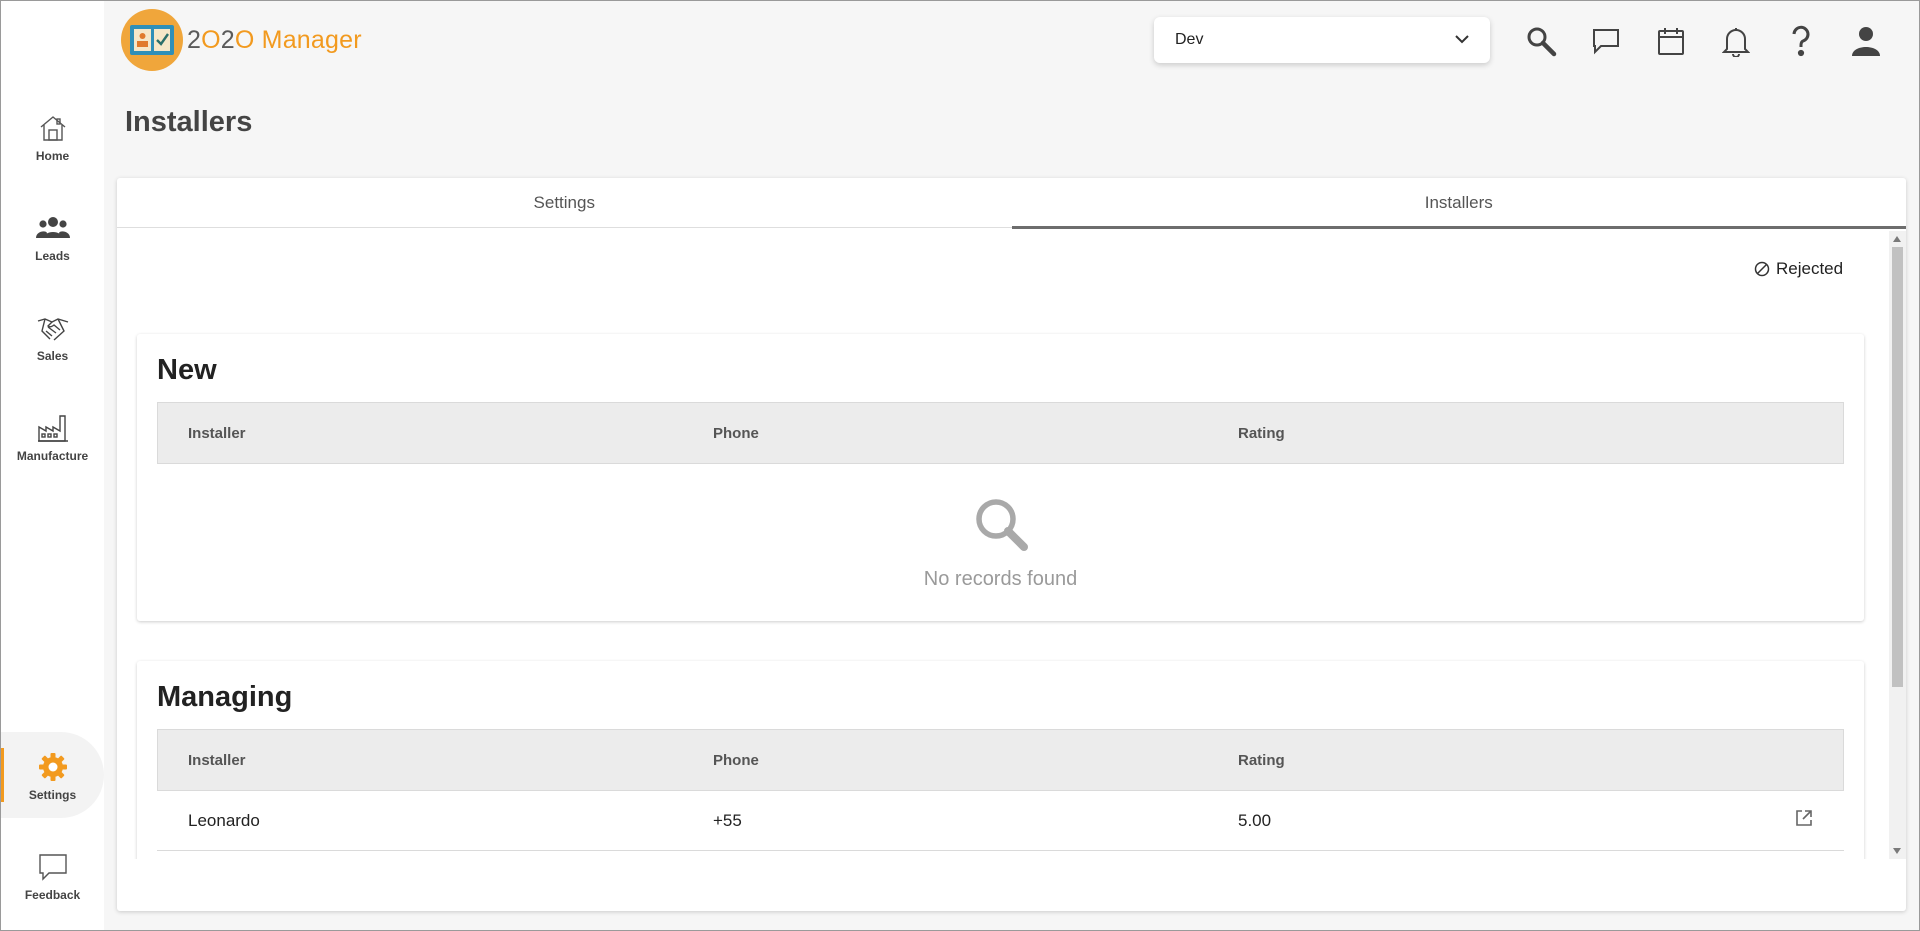 This screenshot has width=1920, height=931. What do you see at coordinates (52, 255) in the screenshot?
I see `sidebar-item-label: Leads` at bounding box center [52, 255].